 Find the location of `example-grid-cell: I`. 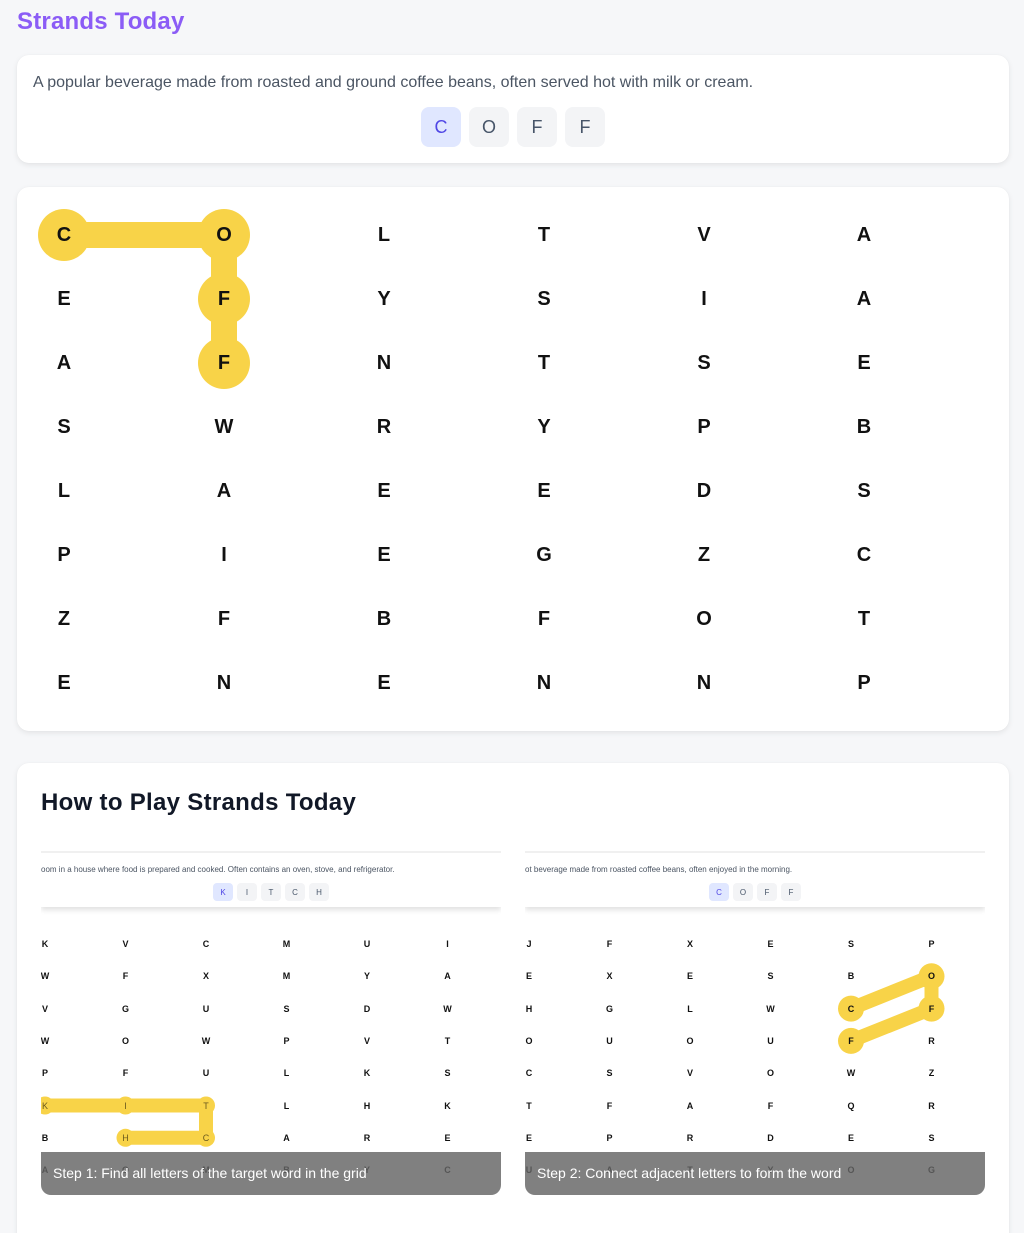

example-grid-cell: I is located at coordinates (125, 1105).